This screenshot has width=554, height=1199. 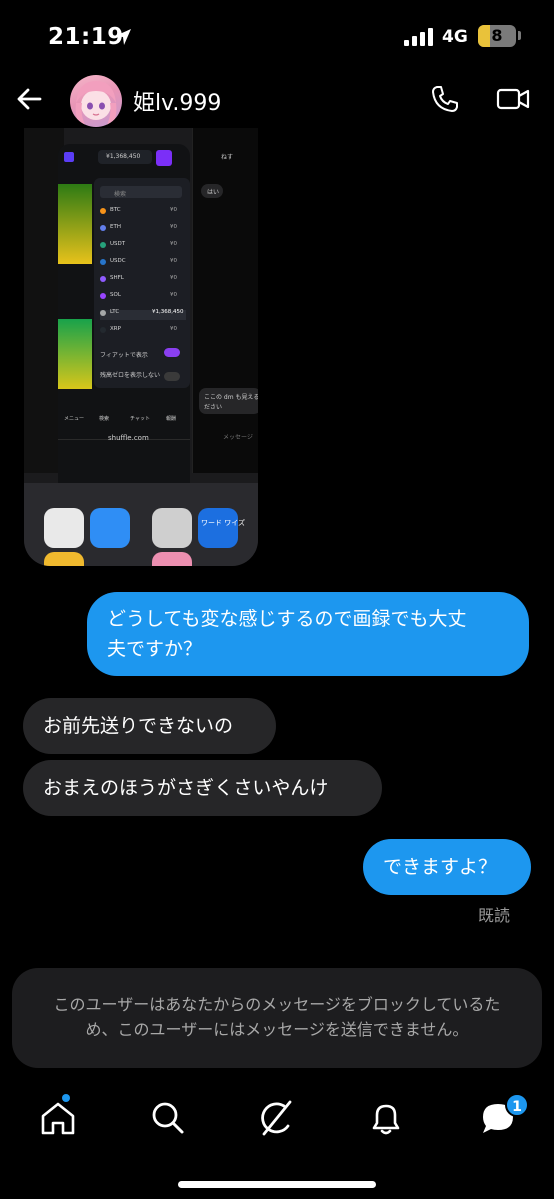 I want to click on status-bar: 21:19 4G 8, so click(x=277, y=35).